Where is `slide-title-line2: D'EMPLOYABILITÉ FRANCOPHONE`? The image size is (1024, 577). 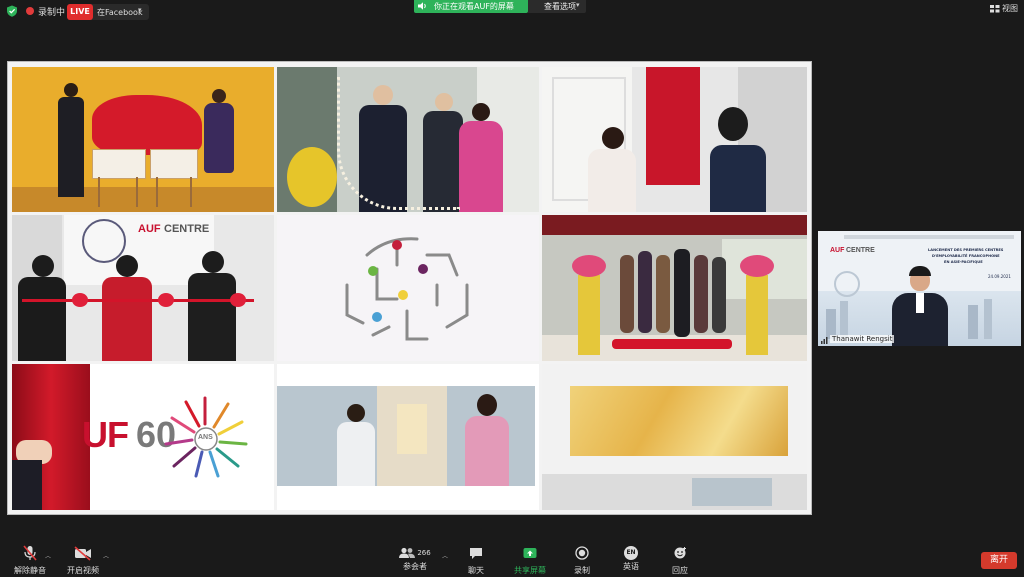
slide-title-line2: D'EMPLOYABILITÉ FRANCOPHONE is located at coordinates (966, 256).